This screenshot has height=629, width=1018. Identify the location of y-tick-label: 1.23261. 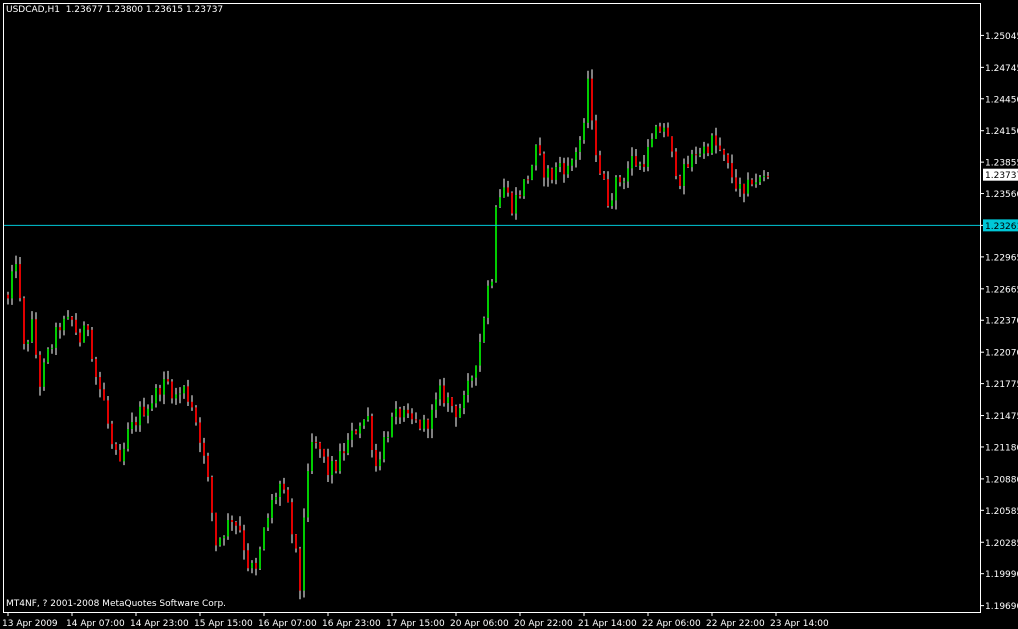
(1001, 227).